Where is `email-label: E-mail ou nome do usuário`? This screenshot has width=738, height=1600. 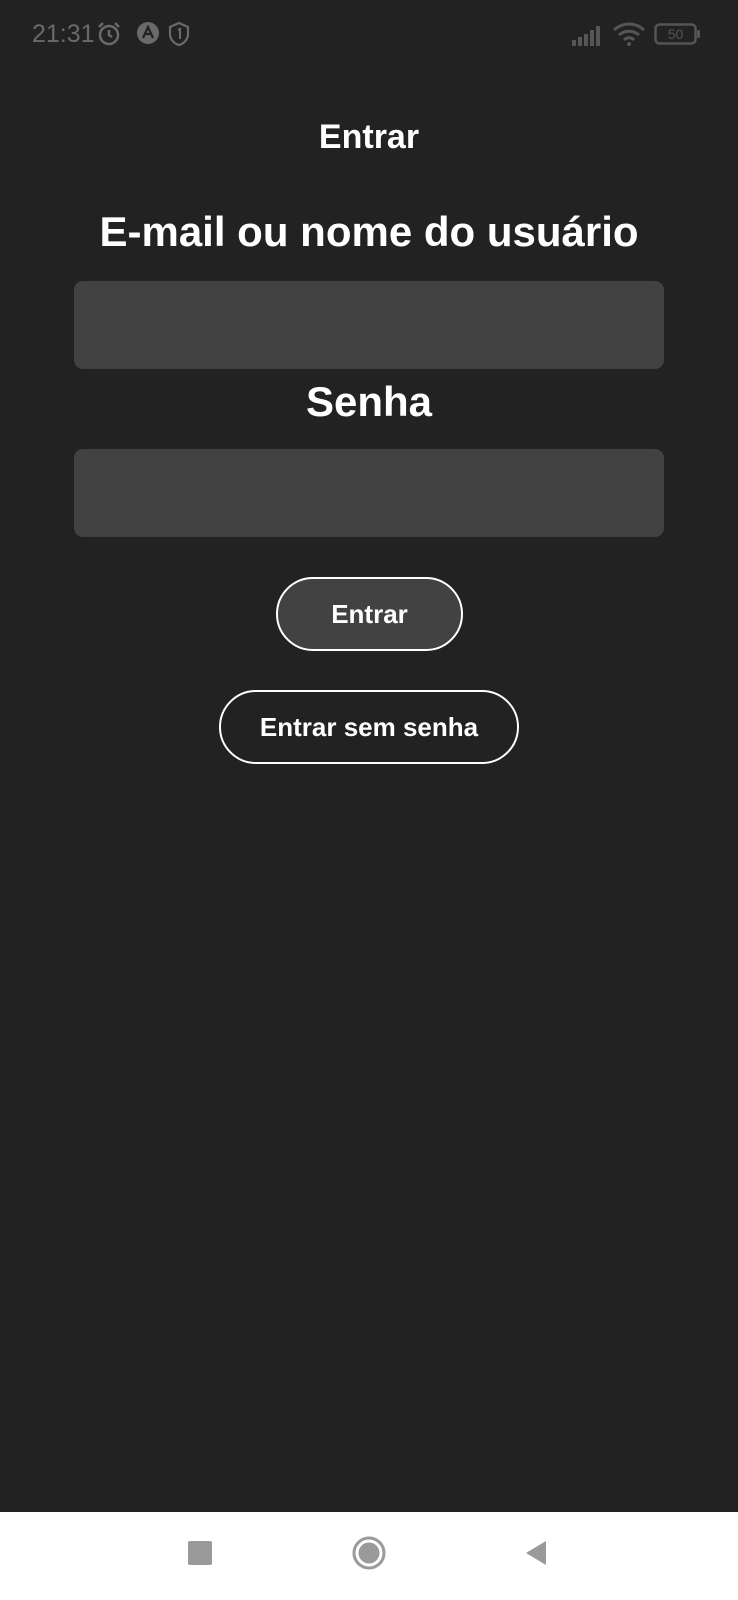
email-label: E-mail ou nome do usuário is located at coordinates (369, 231).